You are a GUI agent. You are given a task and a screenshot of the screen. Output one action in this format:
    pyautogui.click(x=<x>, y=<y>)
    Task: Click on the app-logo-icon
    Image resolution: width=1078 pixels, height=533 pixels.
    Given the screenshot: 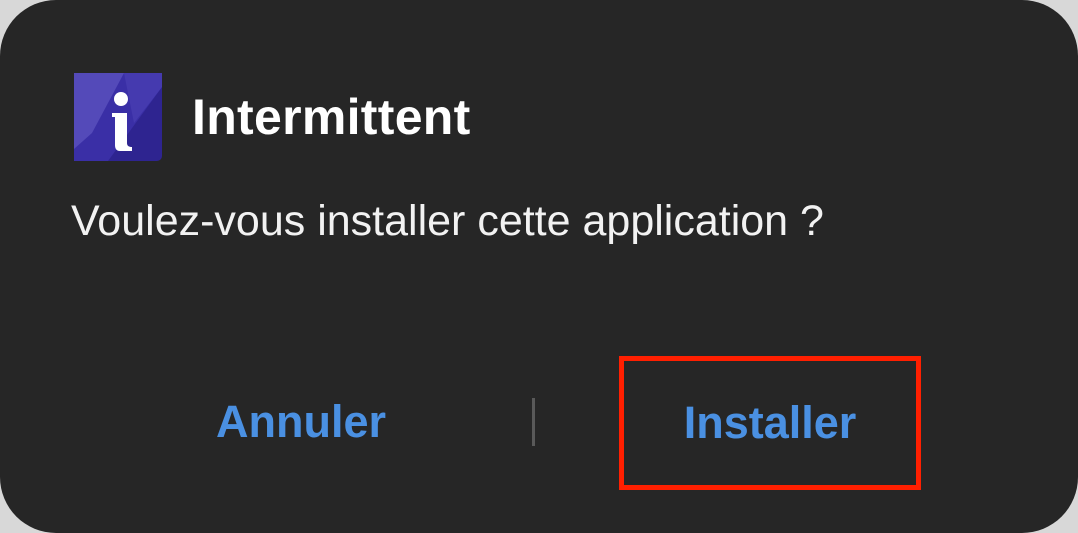 What is the action you would take?
    pyautogui.click(x=118, y=117)
    